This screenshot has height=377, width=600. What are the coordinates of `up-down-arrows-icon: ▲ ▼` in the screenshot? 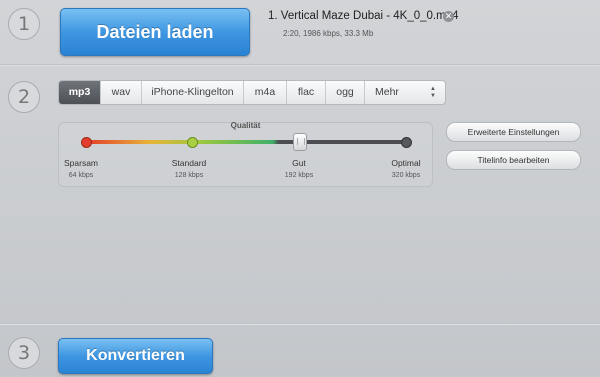 It's located at (433, 92).